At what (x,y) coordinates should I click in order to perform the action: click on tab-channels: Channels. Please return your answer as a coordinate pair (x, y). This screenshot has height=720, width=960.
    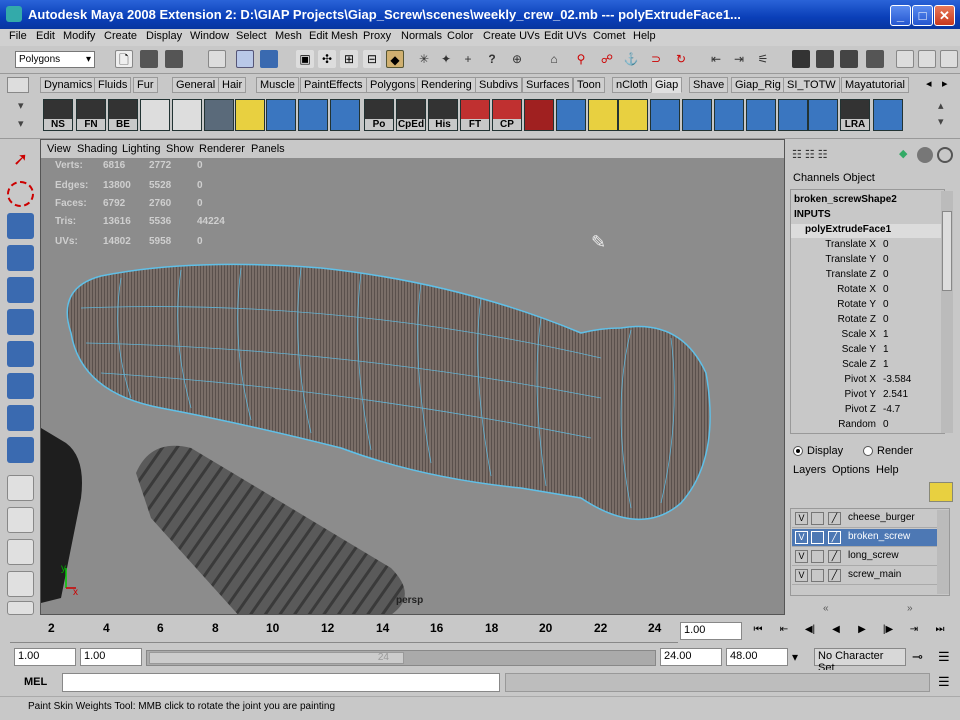
    Looking at the image, I should click on (816, 178).